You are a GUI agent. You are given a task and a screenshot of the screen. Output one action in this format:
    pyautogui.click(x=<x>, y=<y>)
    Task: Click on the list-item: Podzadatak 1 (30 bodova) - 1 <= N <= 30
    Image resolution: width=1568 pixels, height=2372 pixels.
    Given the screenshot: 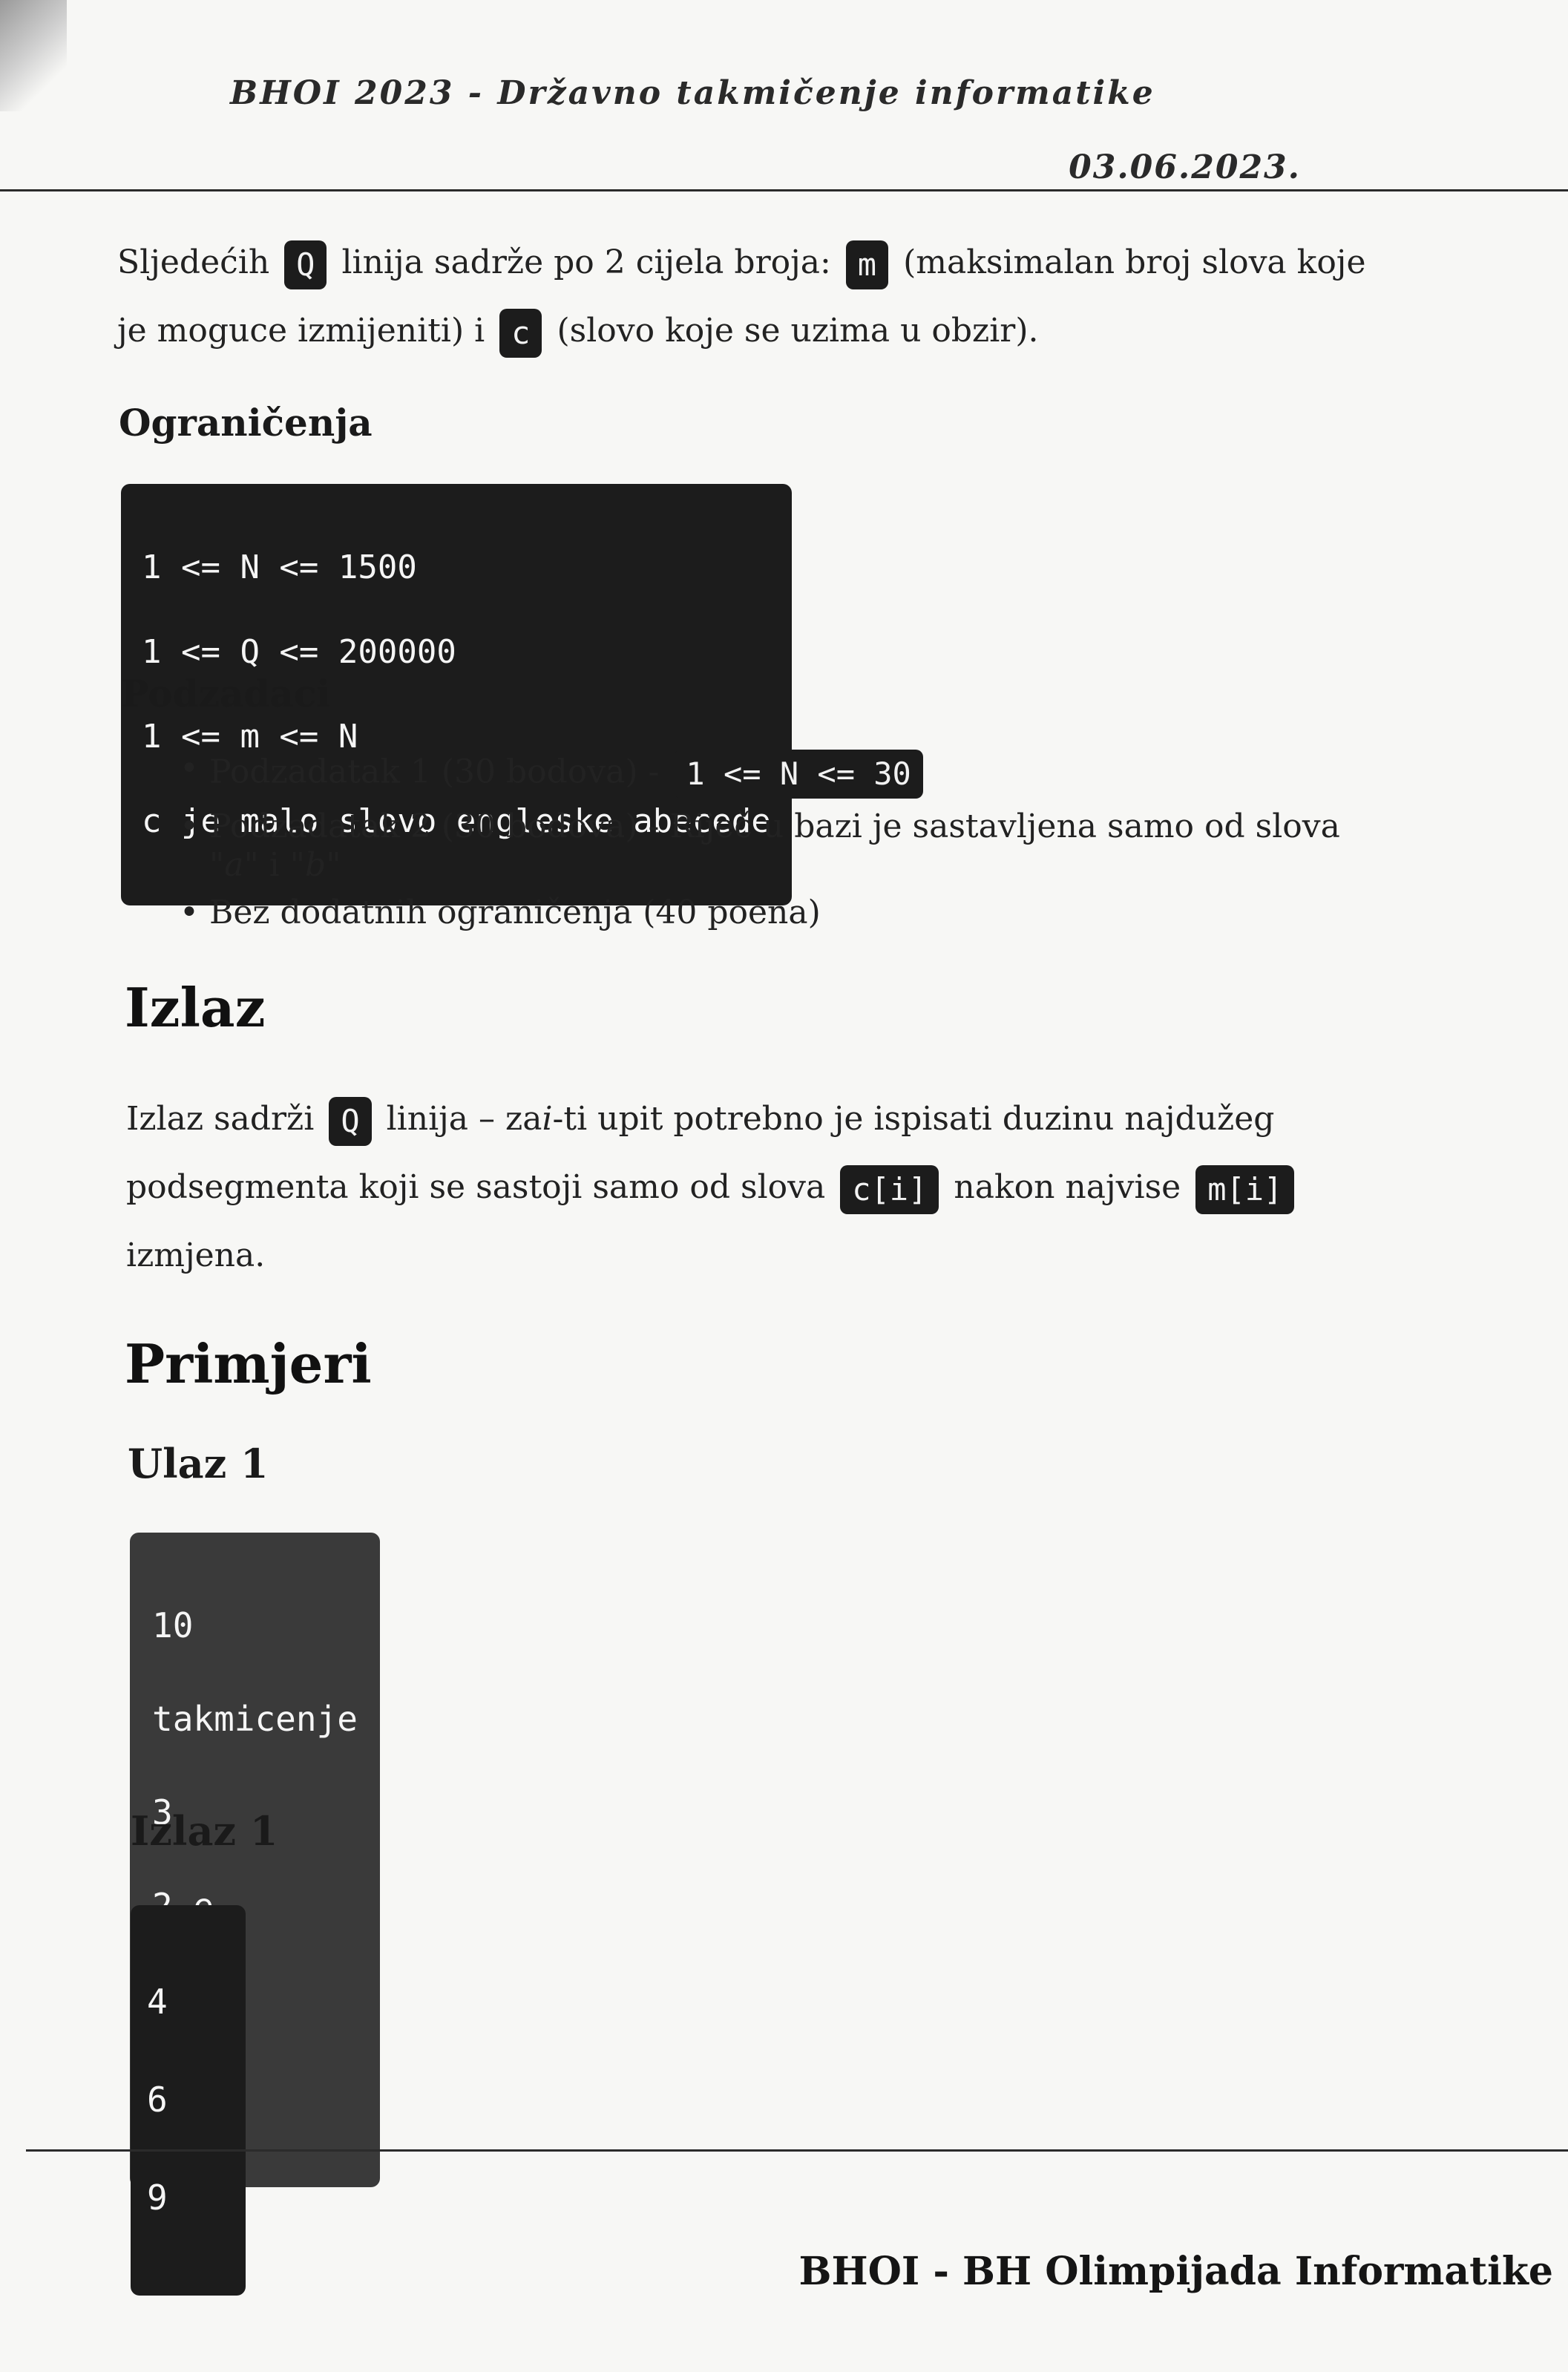 What is the action you would take?
    pyautogui.click(x=815, y=774)
    